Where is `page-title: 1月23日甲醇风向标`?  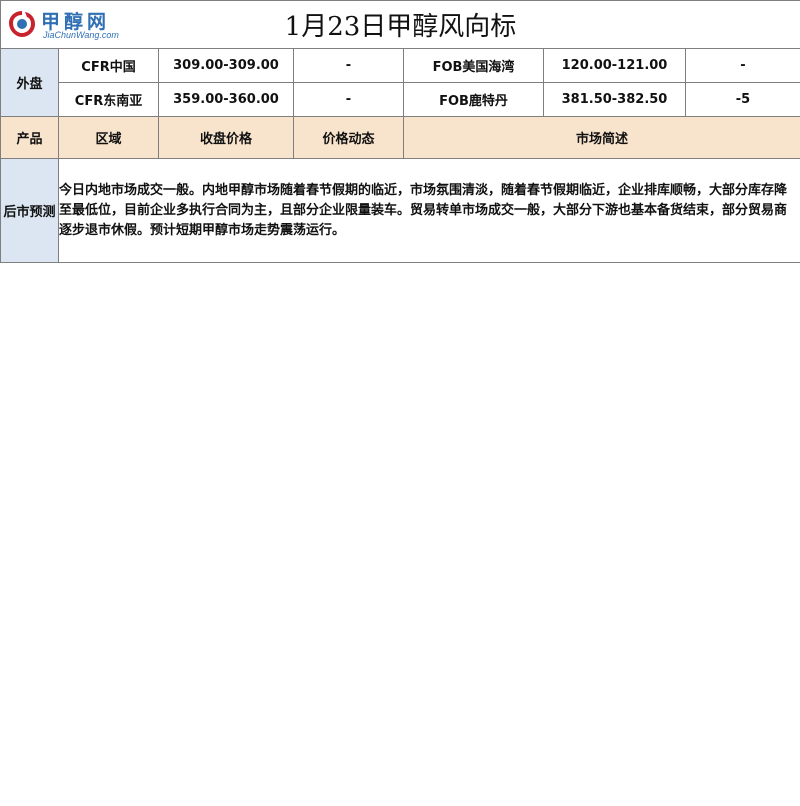 page-title: 1月23日甲醇风向标 is located at coordinates (400, 27).